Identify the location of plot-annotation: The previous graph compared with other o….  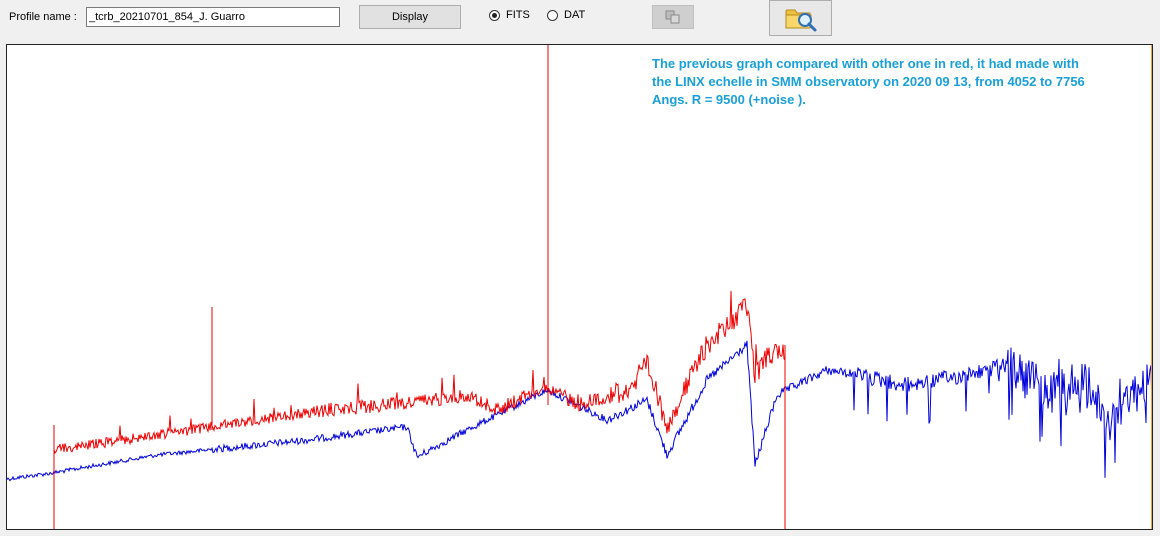
(868, 81).